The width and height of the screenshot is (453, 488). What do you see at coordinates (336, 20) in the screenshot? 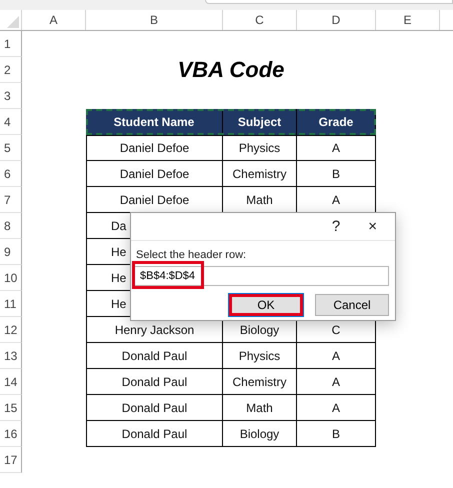
I see `column-header: D` at bounding box center [336, 20].